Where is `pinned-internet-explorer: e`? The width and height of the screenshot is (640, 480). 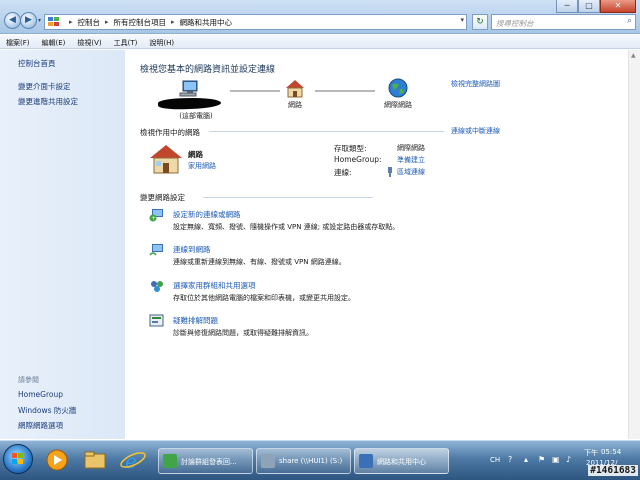
pinned-internet-explorer: e is located at coordinates (133, 460).